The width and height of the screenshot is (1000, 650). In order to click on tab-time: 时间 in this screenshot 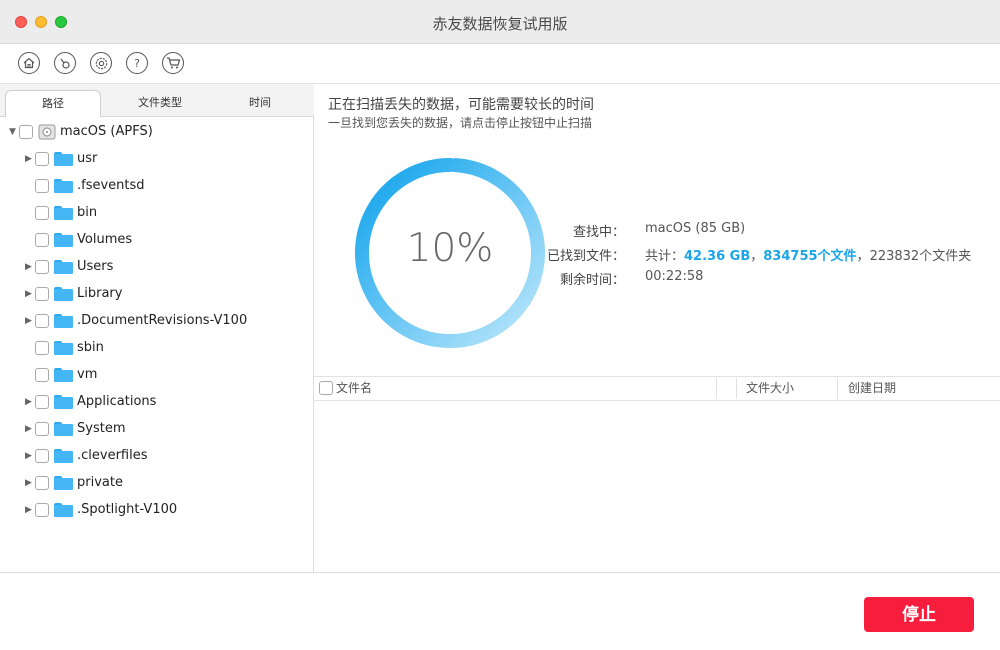, I will do `click(260, 103)`.